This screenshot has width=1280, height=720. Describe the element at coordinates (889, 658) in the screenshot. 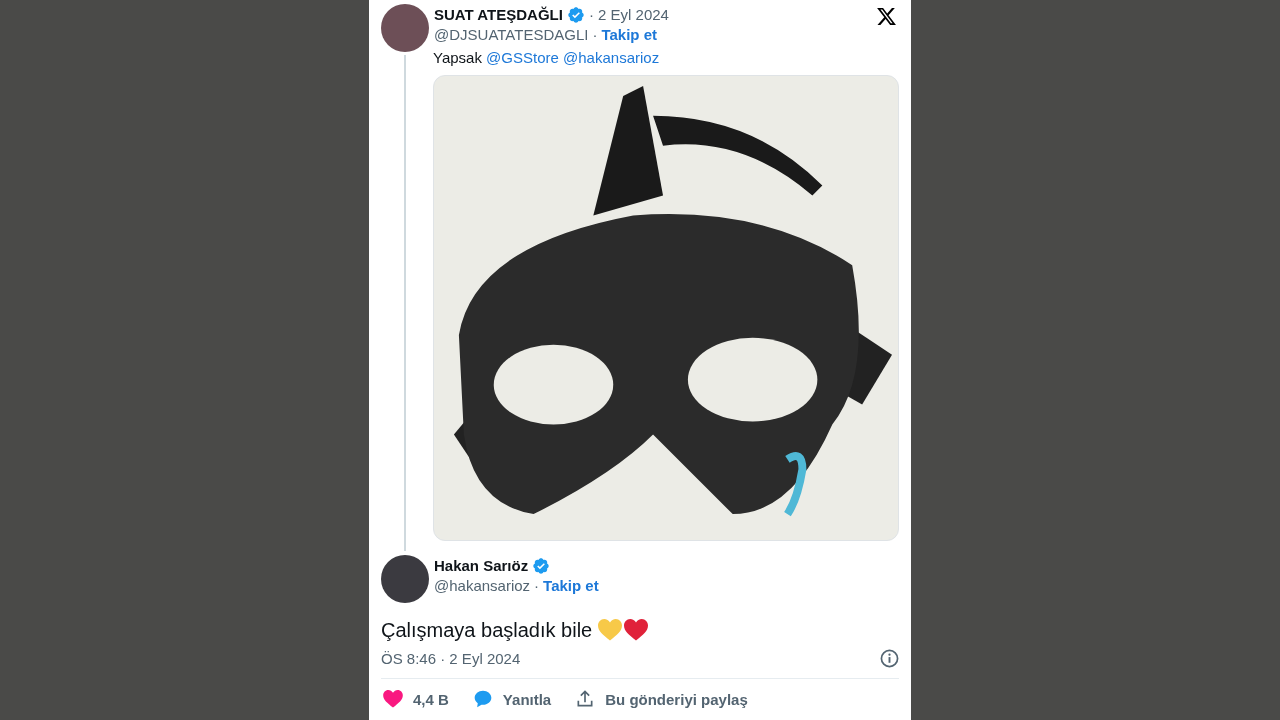

I see `info-icon` at that location.